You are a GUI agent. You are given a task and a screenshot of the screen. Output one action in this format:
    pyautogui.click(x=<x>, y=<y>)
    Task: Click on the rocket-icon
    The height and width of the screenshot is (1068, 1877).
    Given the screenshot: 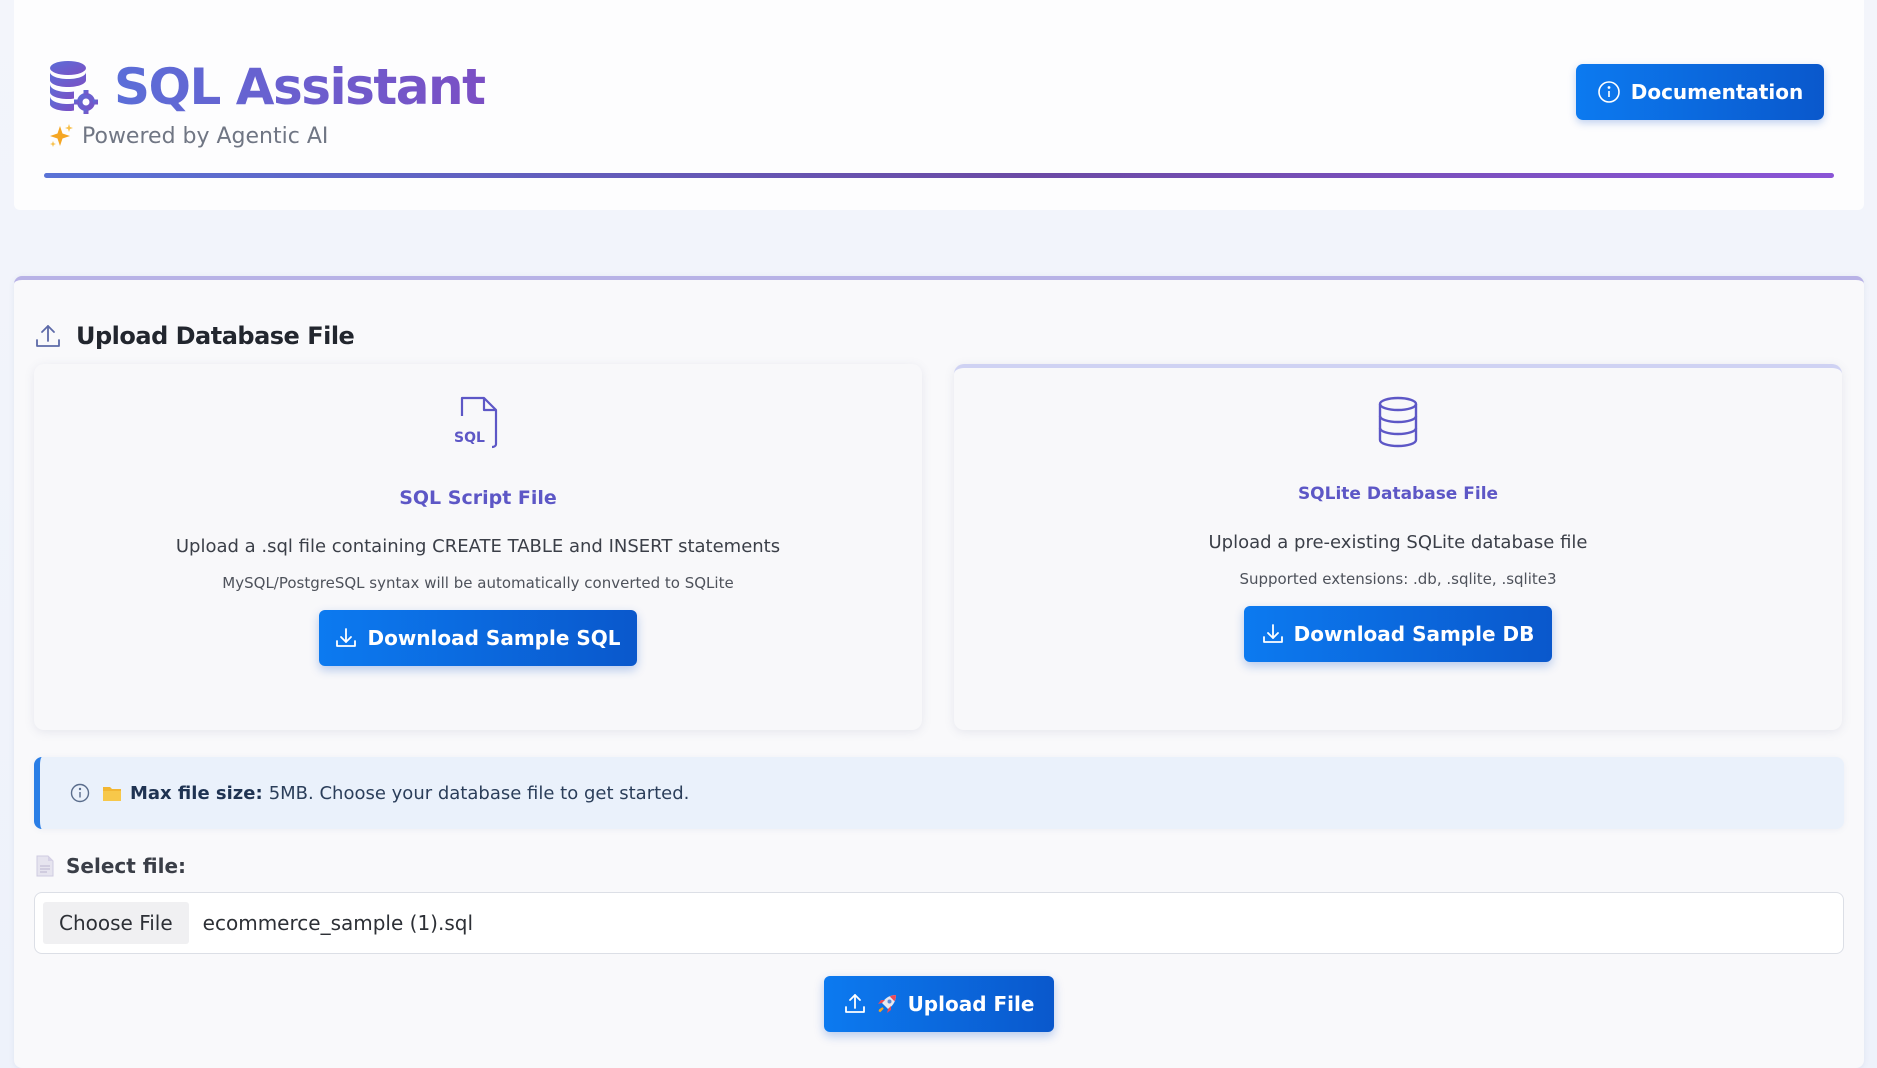 What is the action you would take?
    pyautogui.click(x=886, y=1004)
    